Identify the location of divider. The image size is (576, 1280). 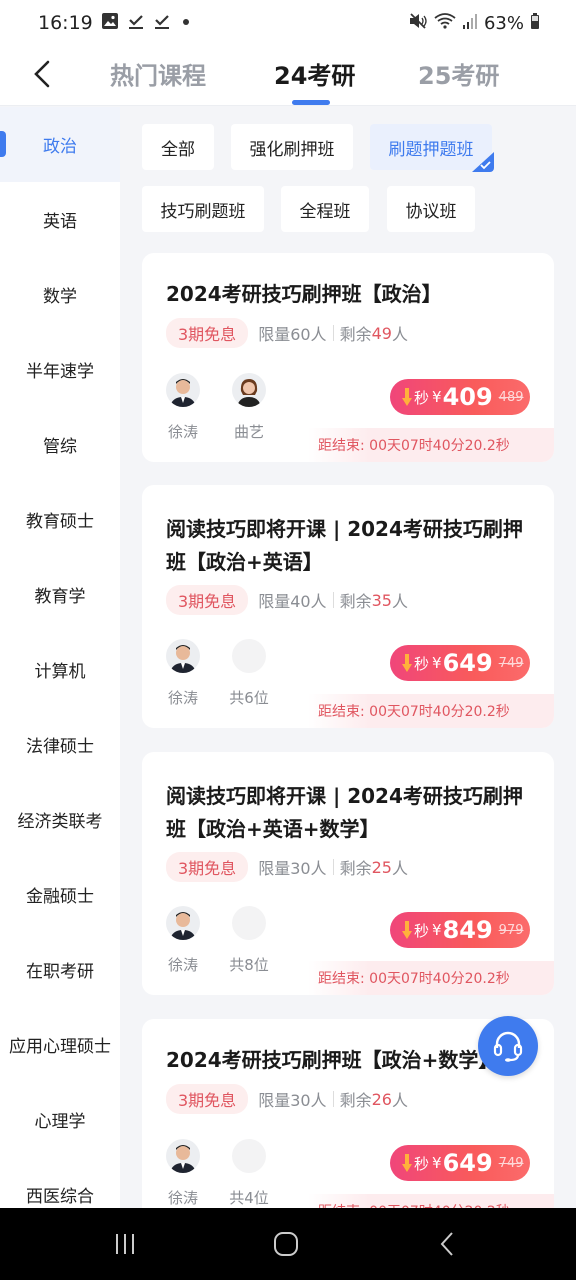
(333, 600).